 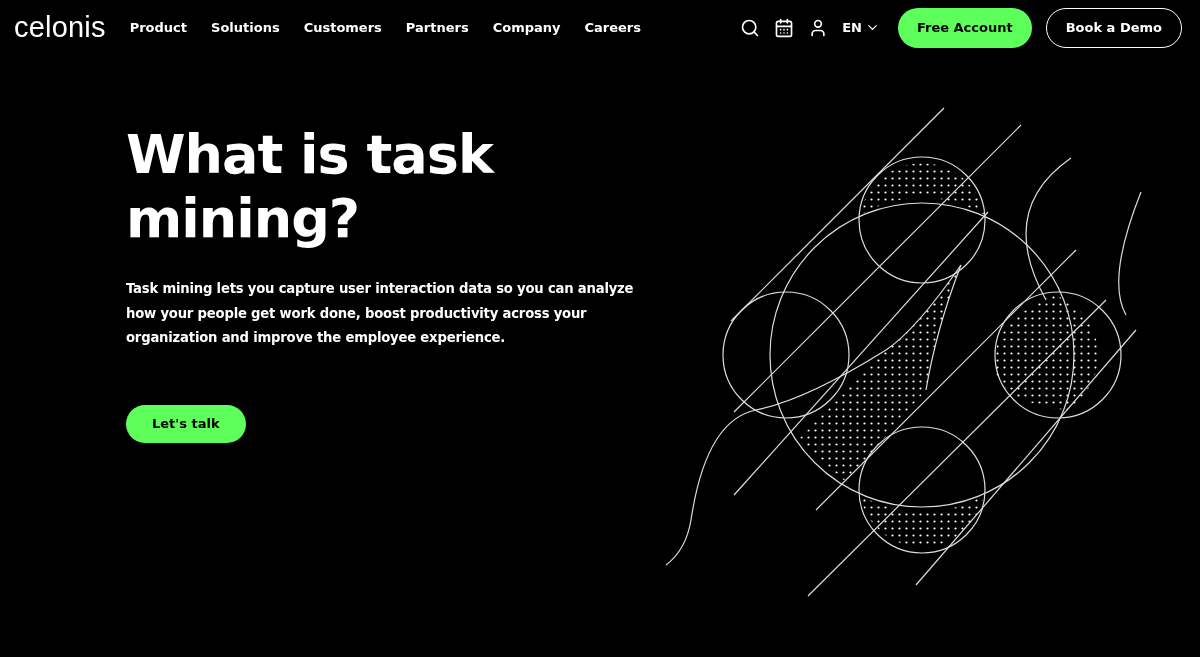 What do you see at coordinates (186, 423) in the screenshot?
I see `lets-talk-button: Let's talk` at bounding box center [186, 423].